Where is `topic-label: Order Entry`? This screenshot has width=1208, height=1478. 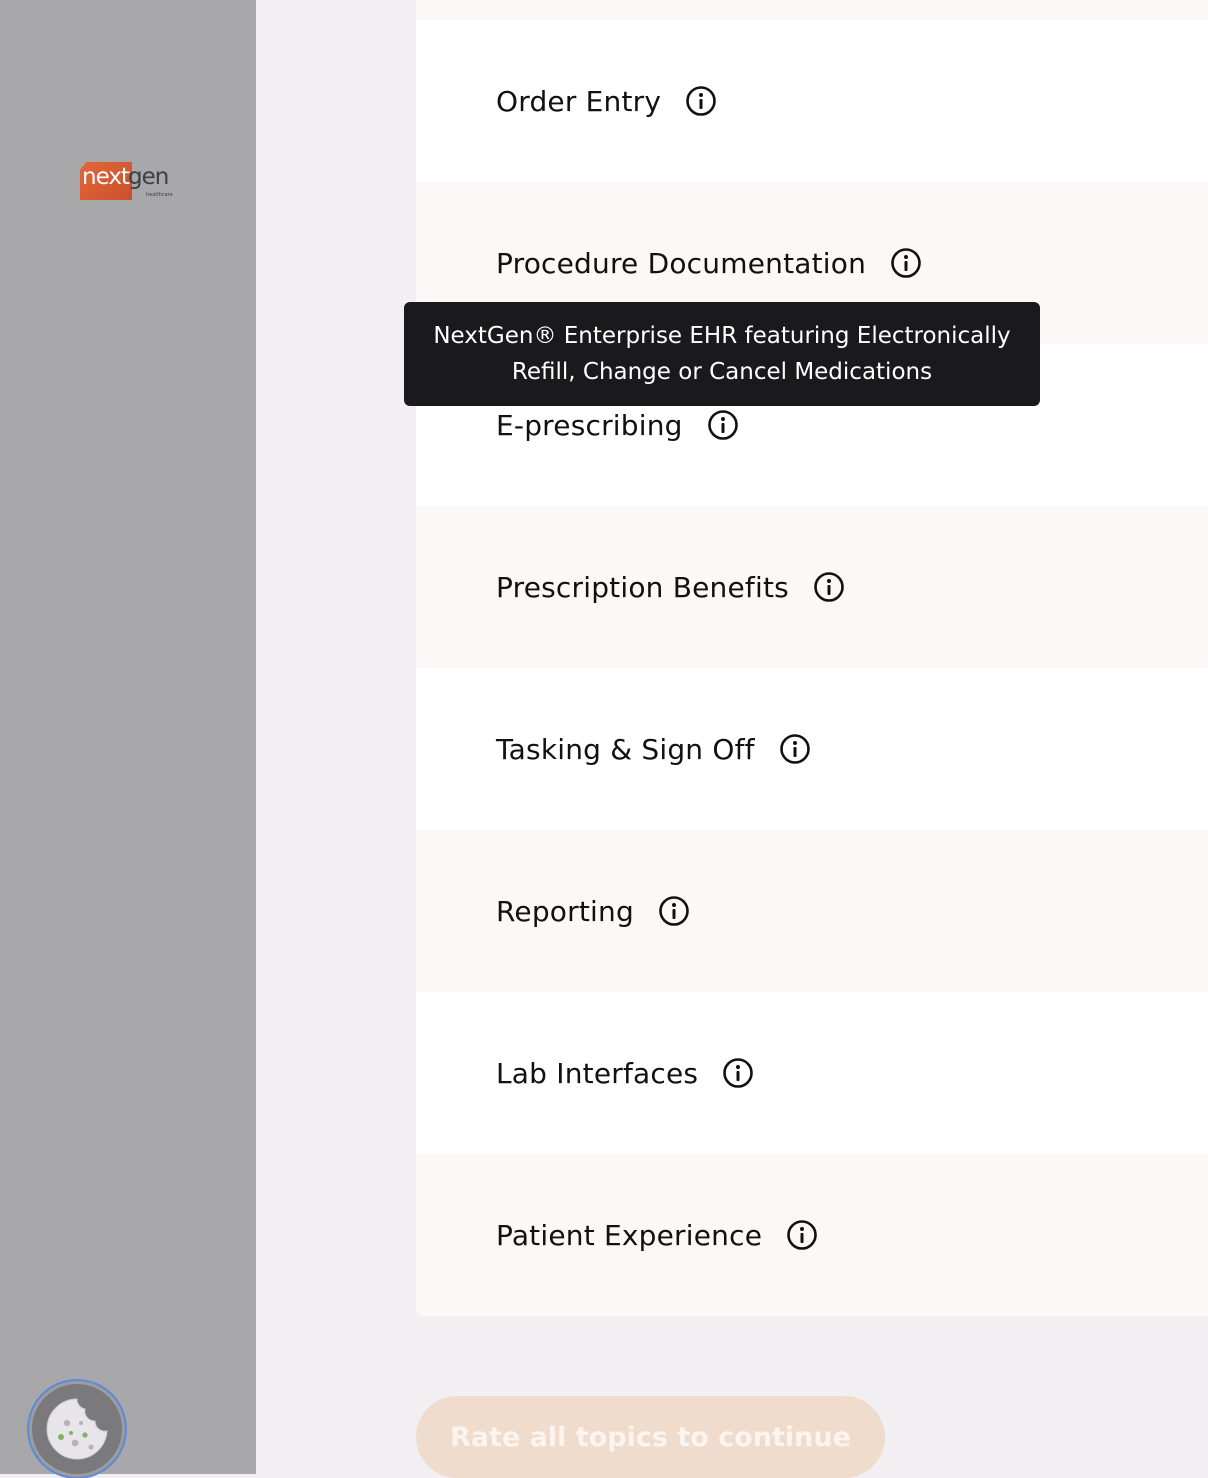 topic-label: Order Entry is located at coordinates (579, 101).